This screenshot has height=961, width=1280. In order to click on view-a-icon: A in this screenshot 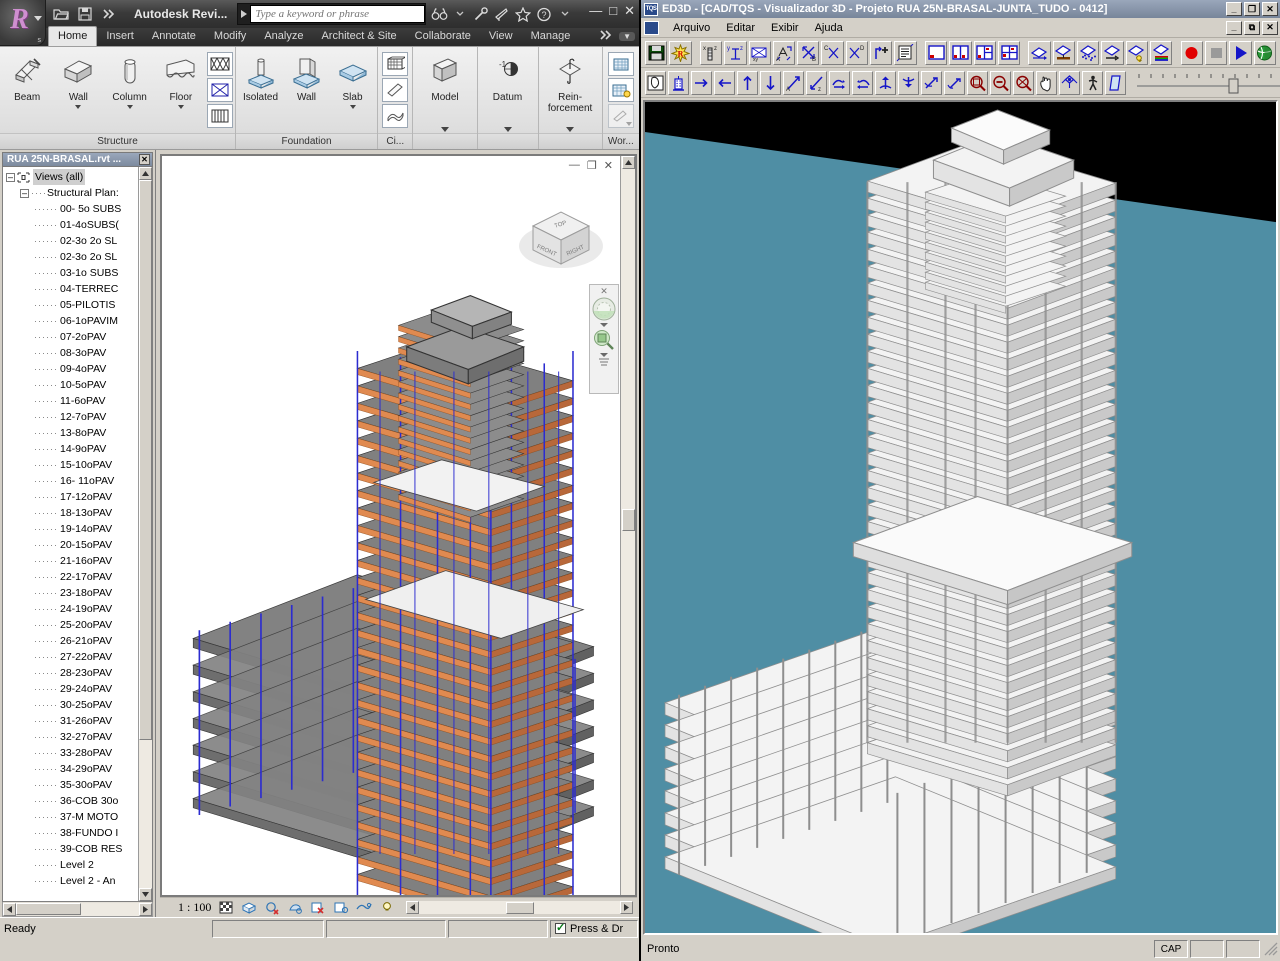, I will do `click(784, 52)`.